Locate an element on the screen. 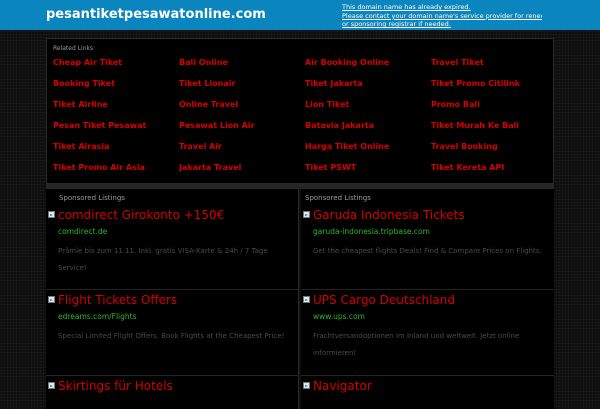 Image resolution: width=600 pixels, height=409 pixels. related-link: Tiket Kereta API is located at coordinates (492, 173).